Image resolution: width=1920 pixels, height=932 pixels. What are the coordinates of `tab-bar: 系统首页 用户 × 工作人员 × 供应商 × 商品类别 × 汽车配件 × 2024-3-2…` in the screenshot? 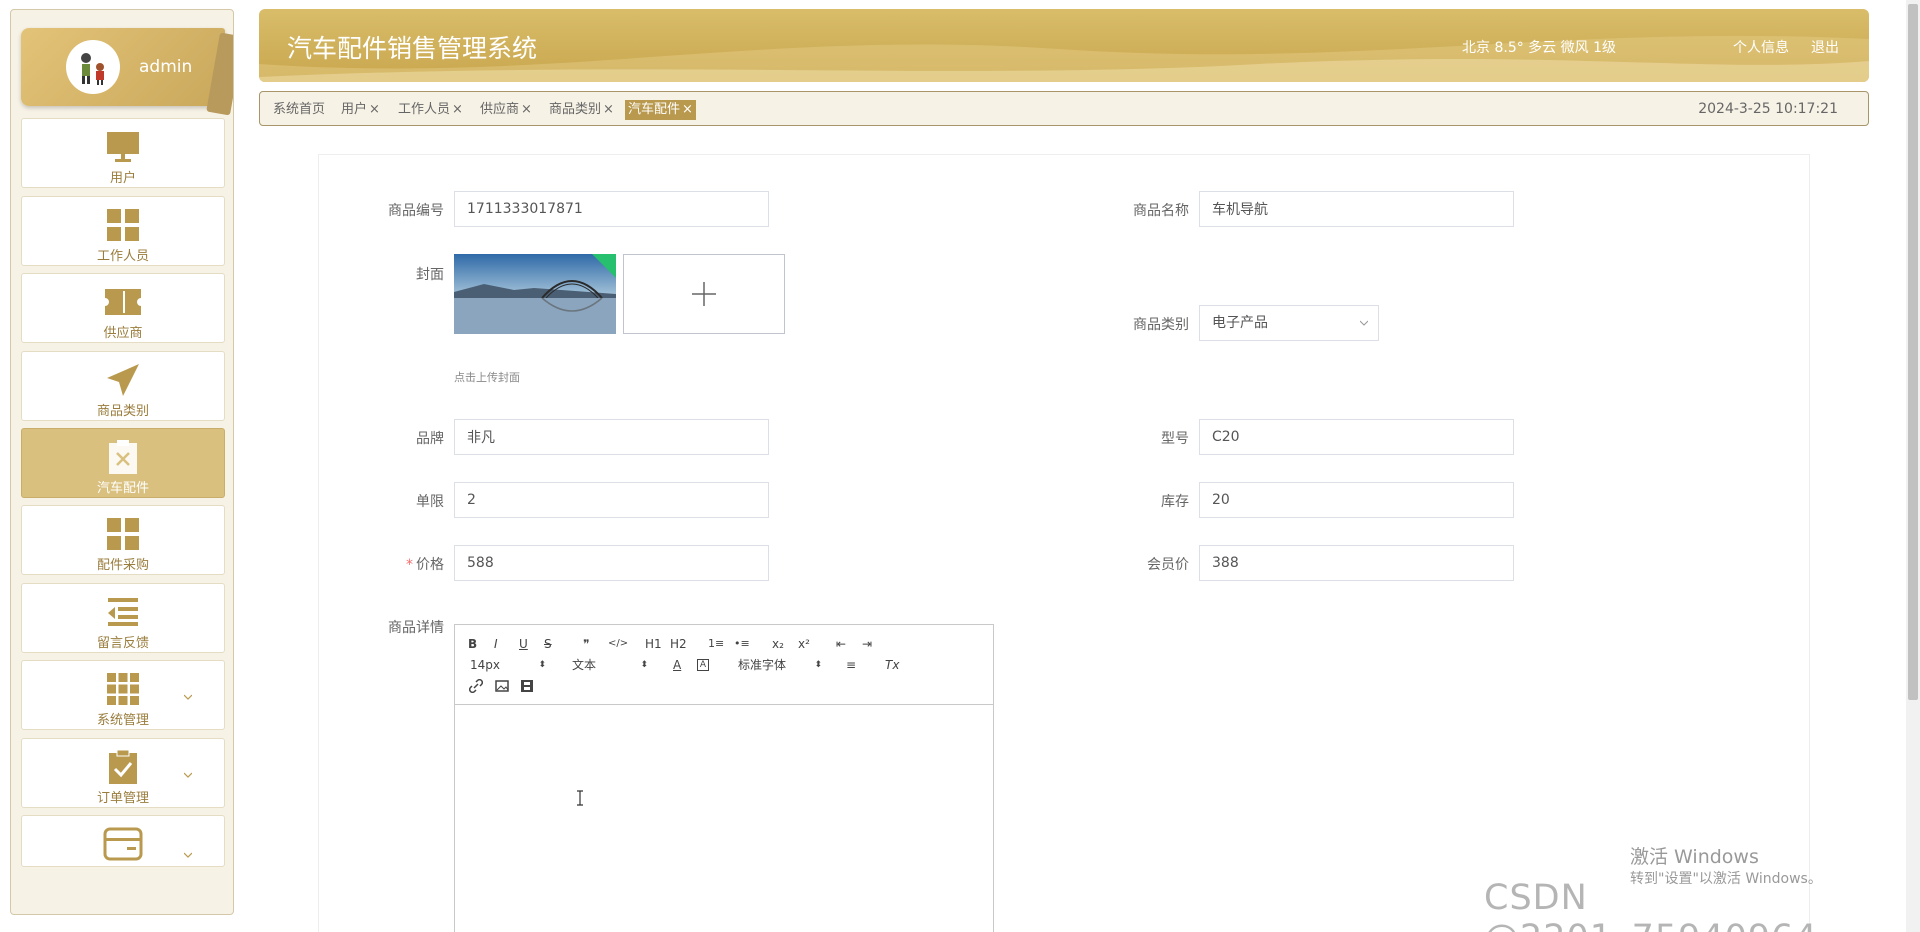 It's located at (1064, 108).